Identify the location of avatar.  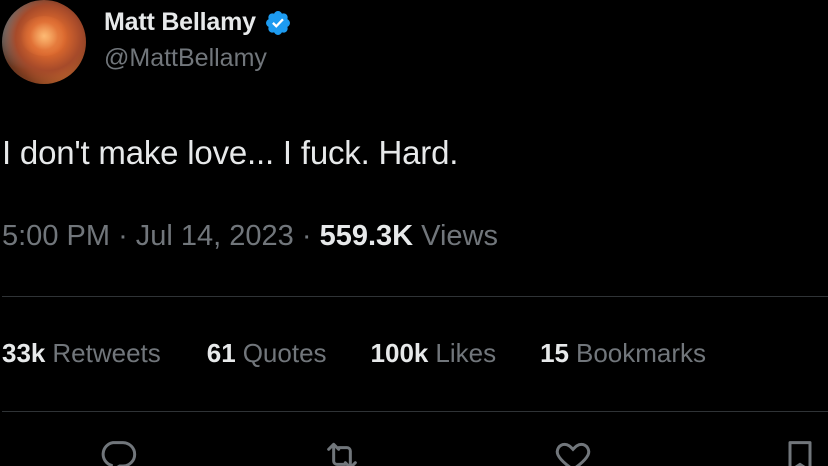
(44, 42).